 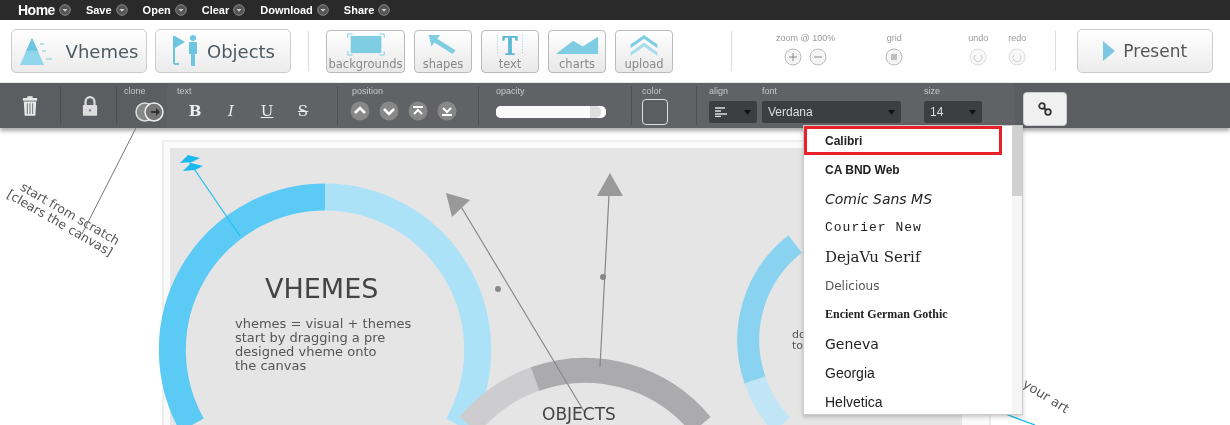 What do you see at coordinates (806, 37) in the screenshot?
I see `zoom-label: zoom @ 100%` at bounding box center [806, 37].